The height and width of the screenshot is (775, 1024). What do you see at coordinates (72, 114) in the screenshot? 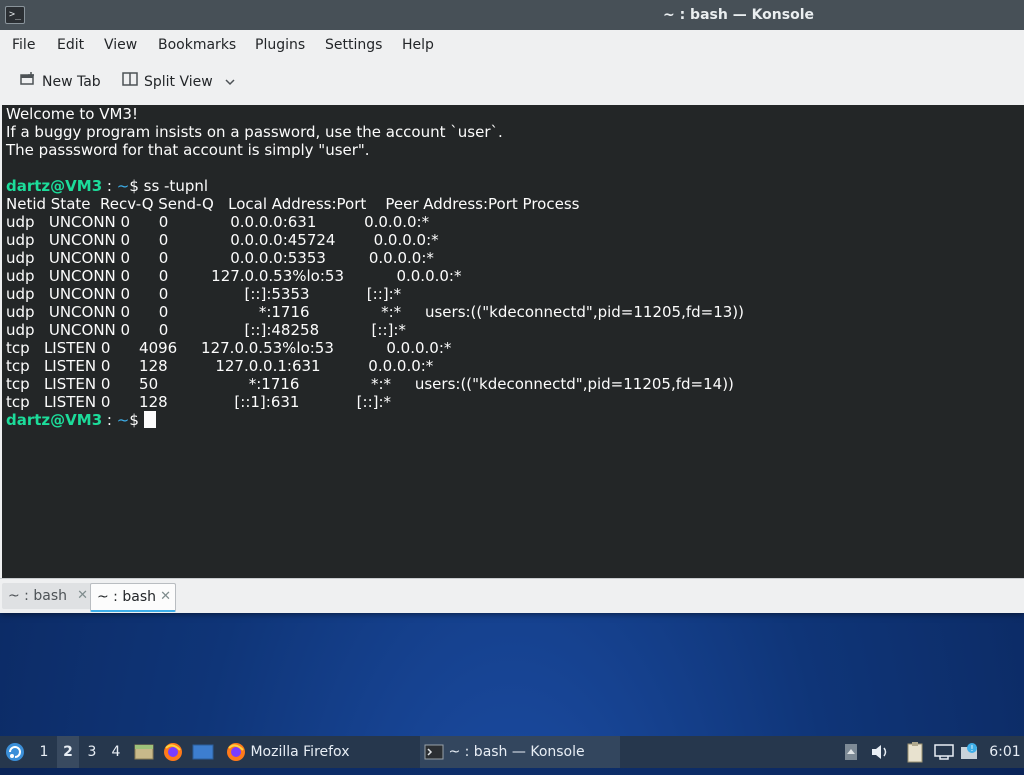
I see `welcome-line: Welcome to VM3!` at bounding box center [72, 114].